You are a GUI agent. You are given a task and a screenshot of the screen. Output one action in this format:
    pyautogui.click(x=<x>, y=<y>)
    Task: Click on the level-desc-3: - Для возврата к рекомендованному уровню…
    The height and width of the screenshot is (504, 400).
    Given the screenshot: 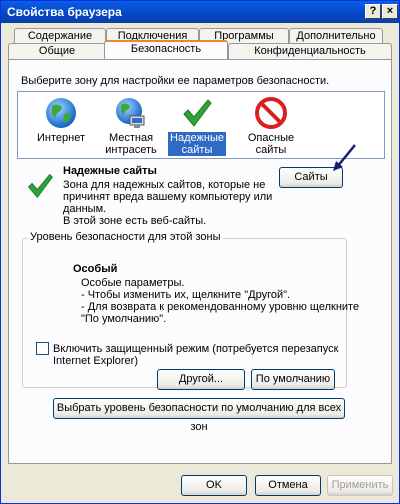 What is the action you would take?
    pyautogui.click(x=220, y=307)
    